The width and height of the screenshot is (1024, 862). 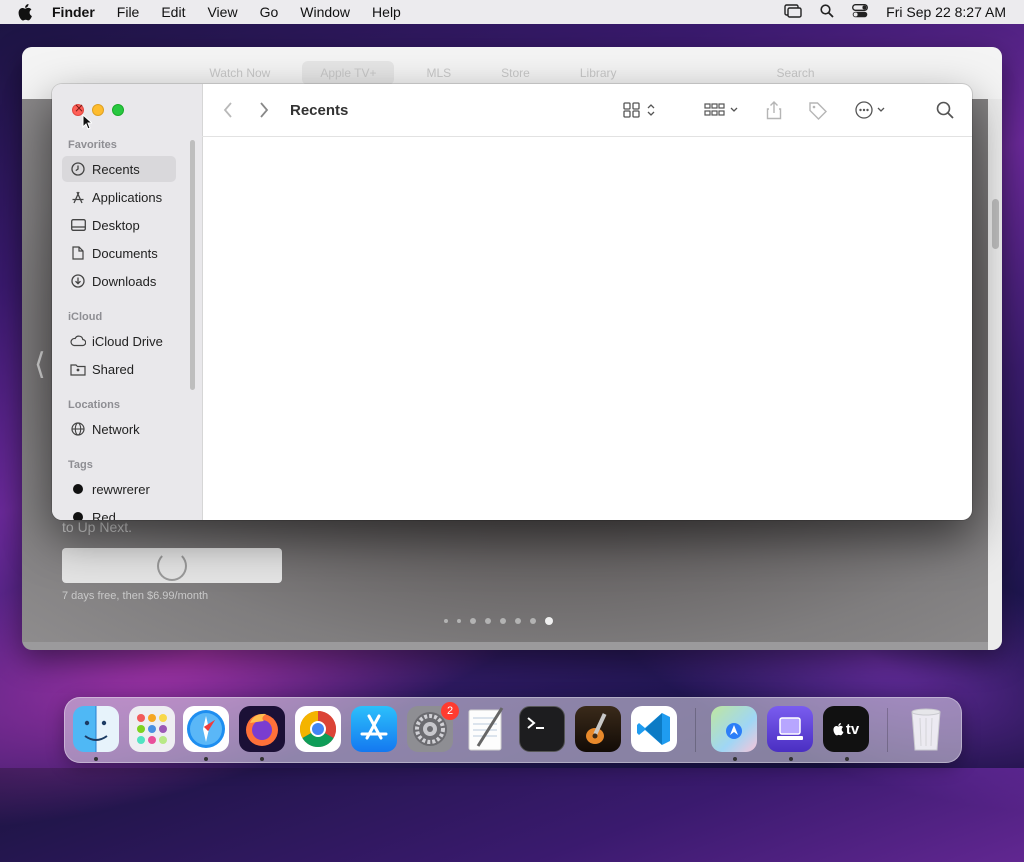 I want to click on back-button, so click(x=228, y=110).